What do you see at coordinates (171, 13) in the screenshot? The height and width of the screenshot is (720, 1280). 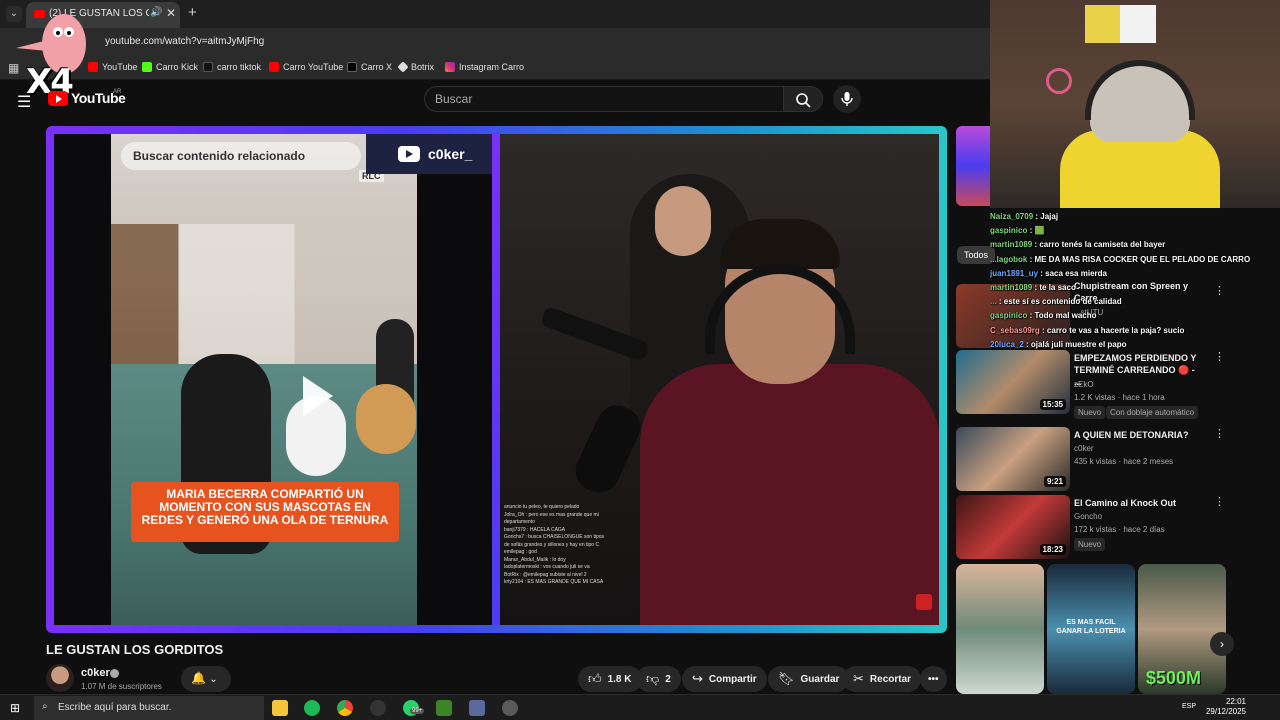 I see `close-icon: ✕` at bounding box center [171, 13].